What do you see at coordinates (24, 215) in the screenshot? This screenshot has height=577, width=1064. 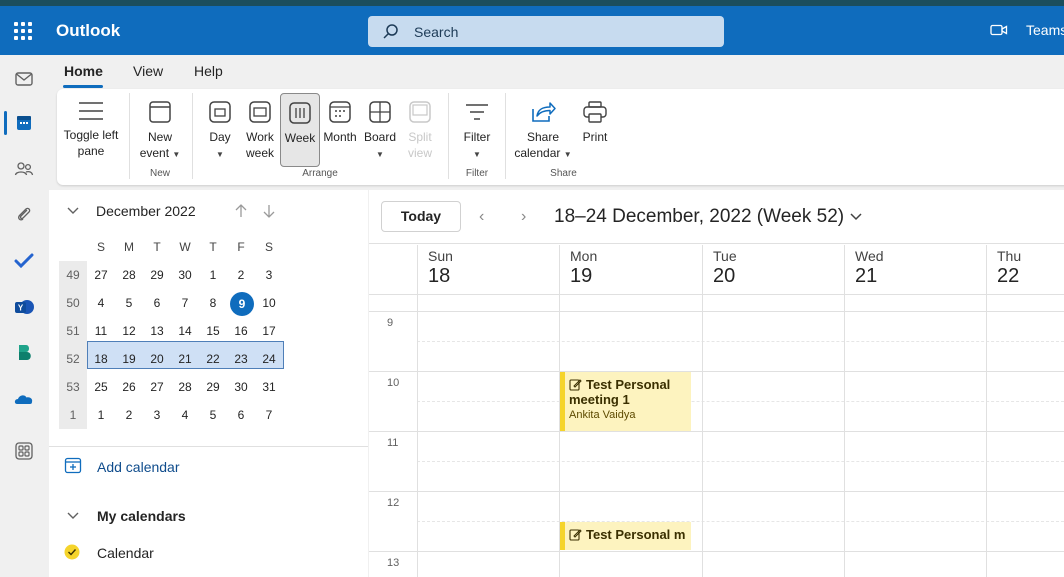 I see `attachment-icon` at bounding box center [24, 215].